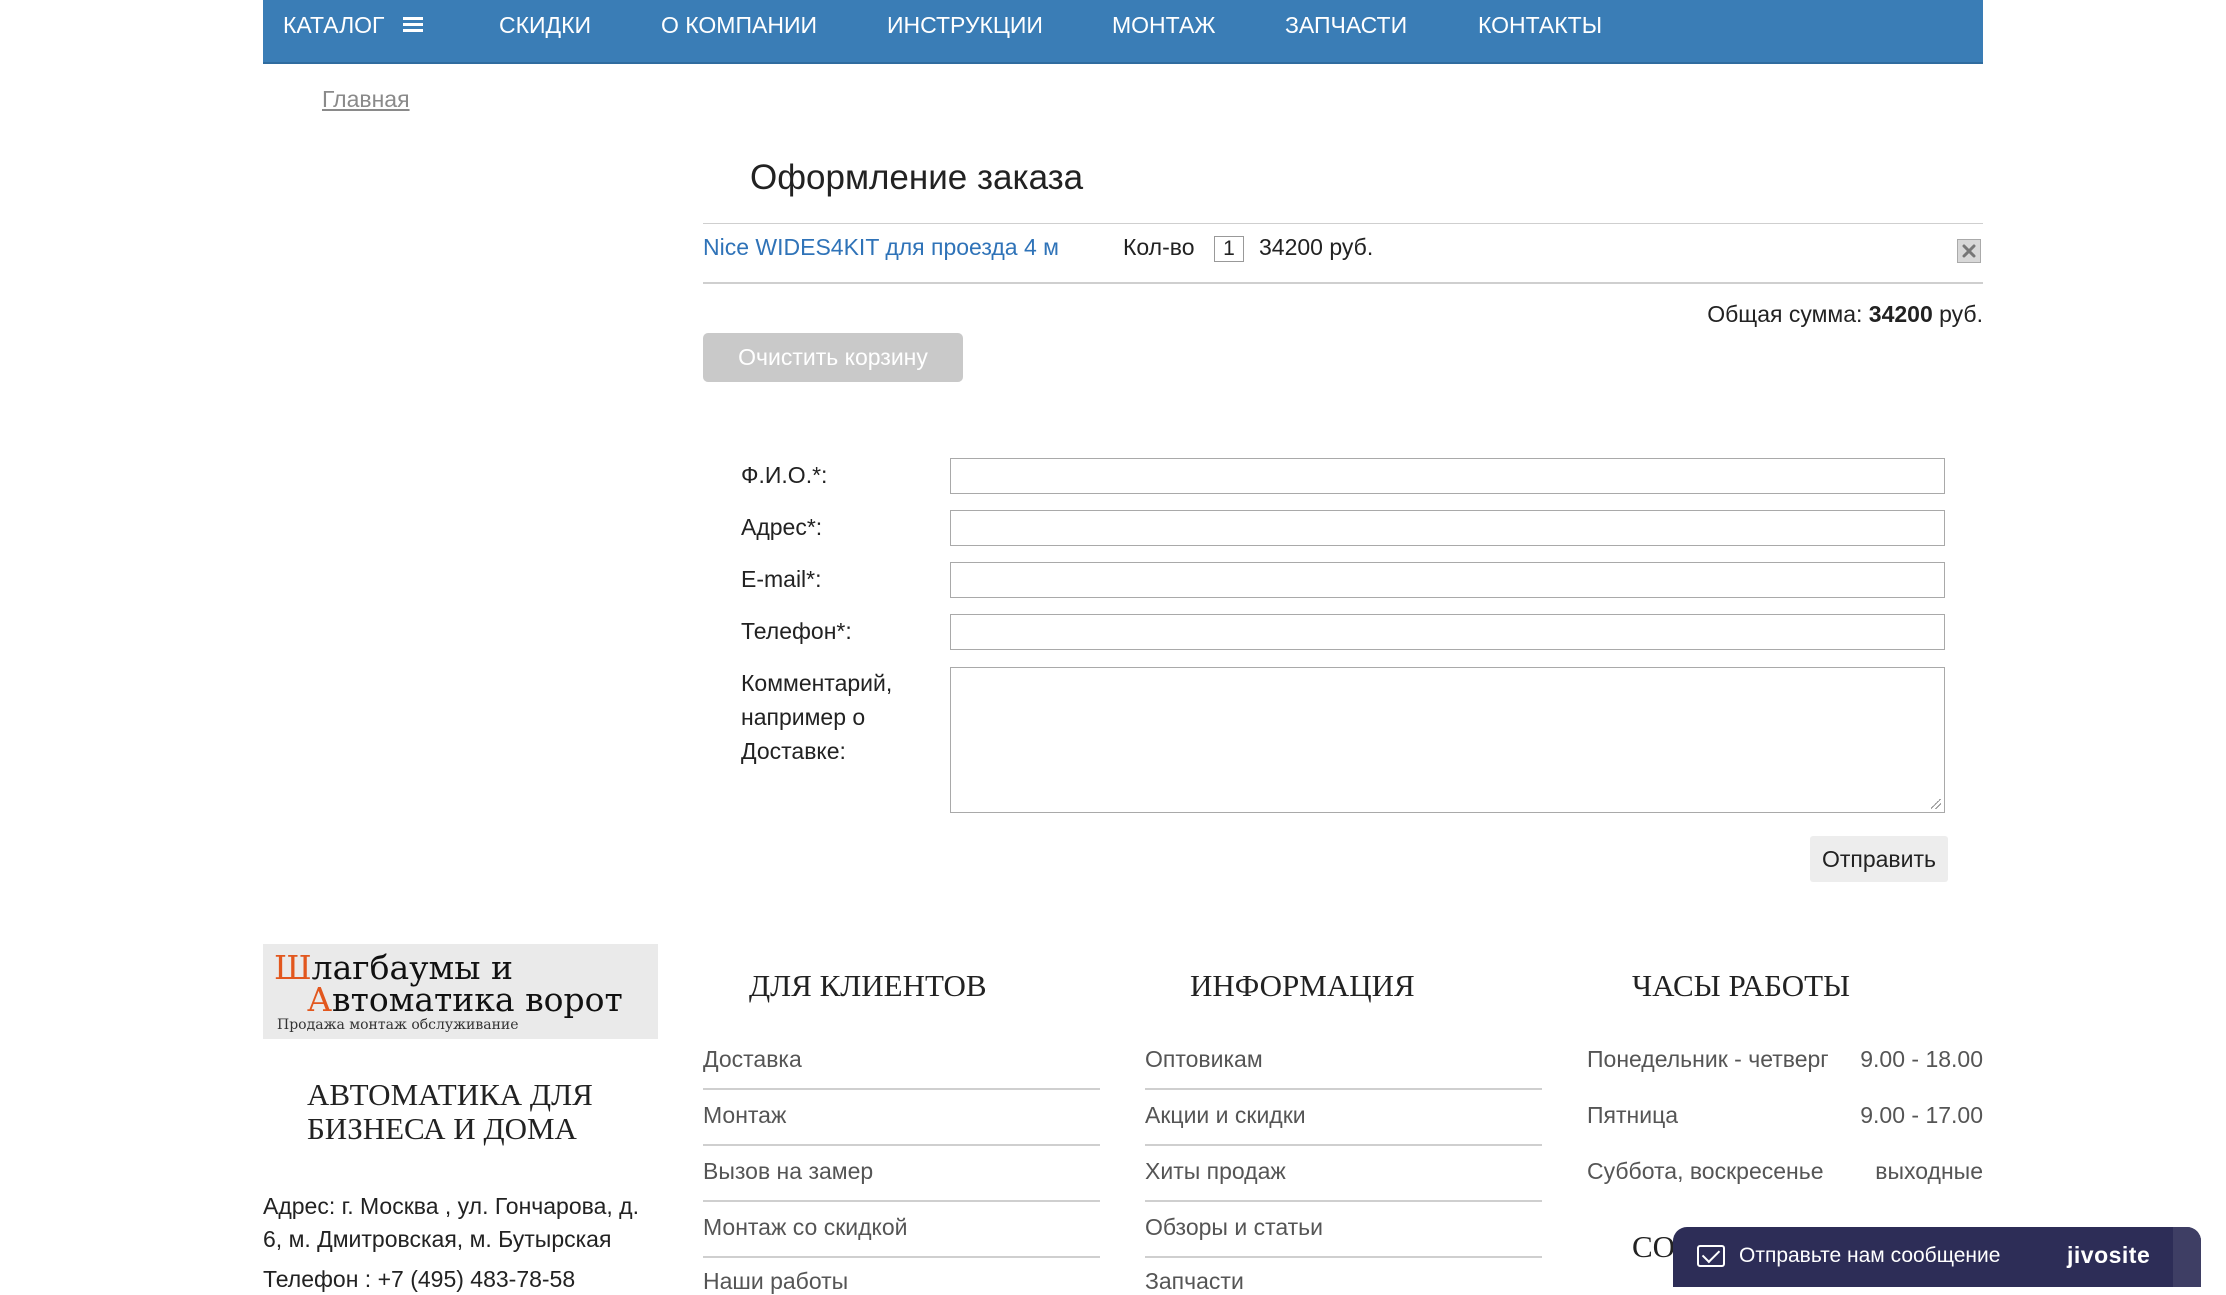 The width and height of the screenshot is (2226, 1295). Describe the element at coordinates (1705, 1171) in the screenshot. I see `hours-day: Суббота, воскресенье` at that location.